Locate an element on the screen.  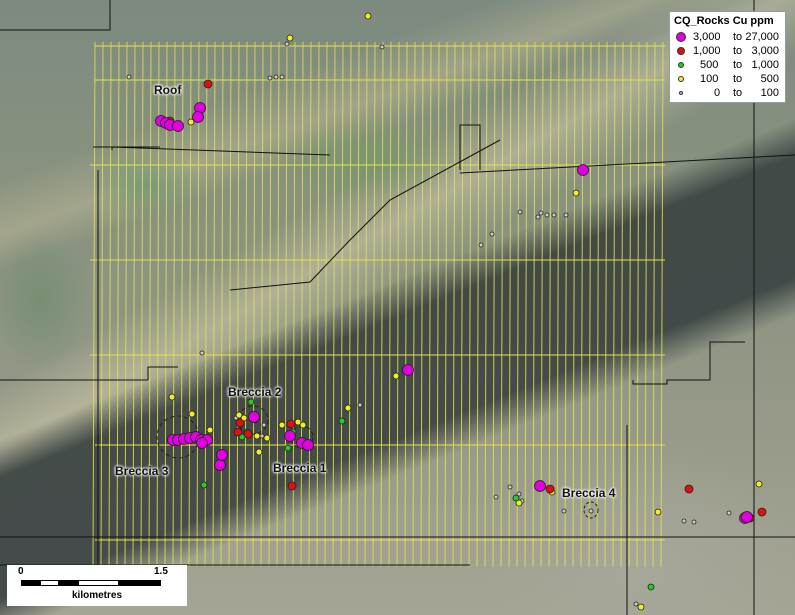
legend-row: 1,000 to 3,000 is located at coordinates (728, 51).